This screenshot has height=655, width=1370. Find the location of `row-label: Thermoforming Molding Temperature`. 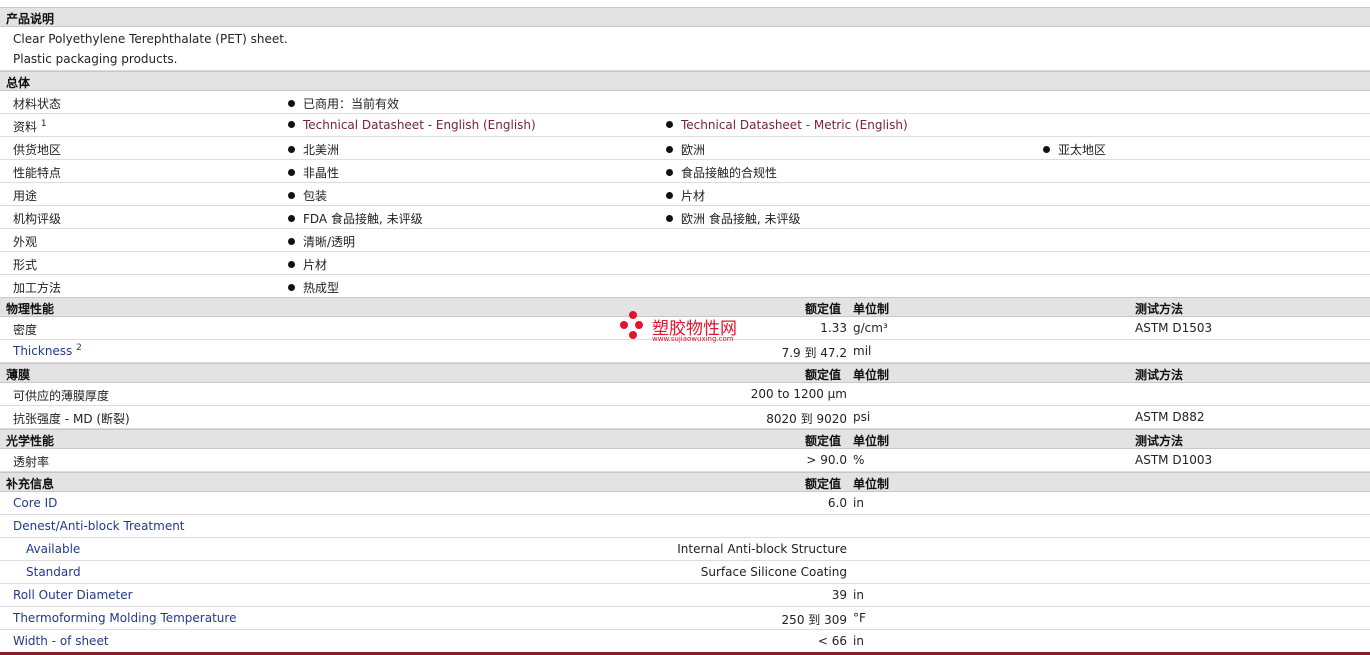

row-label: Thermoforming Molding Temperature is located at coordinates (125, 618).